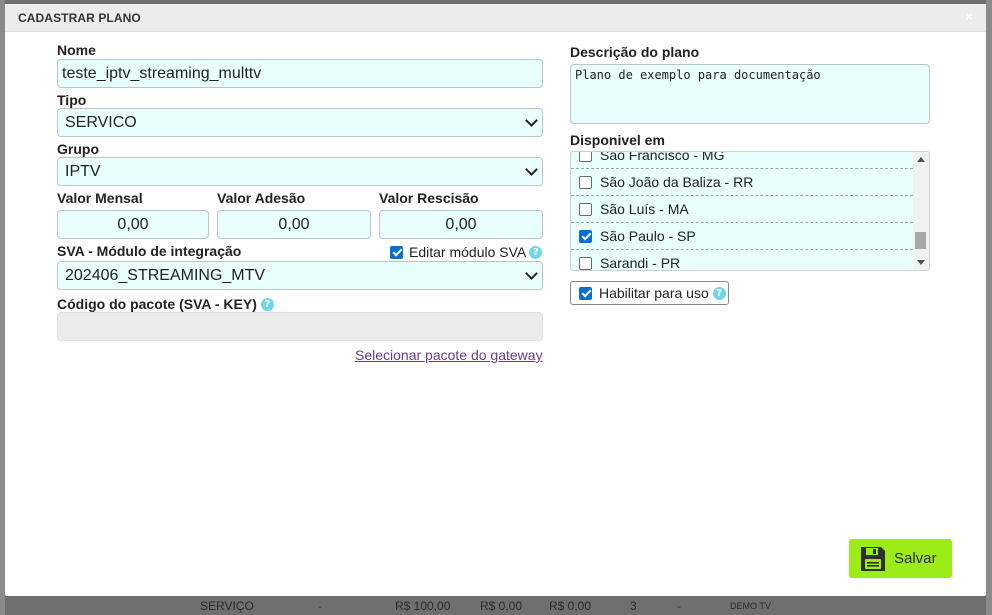 The height and width of the screenshot is (615, 992). What do you see at coordinates (654, 293) in the screenshot?
I see `habilitar-label: Habilitar para uso` at bounding box center [654, 293].